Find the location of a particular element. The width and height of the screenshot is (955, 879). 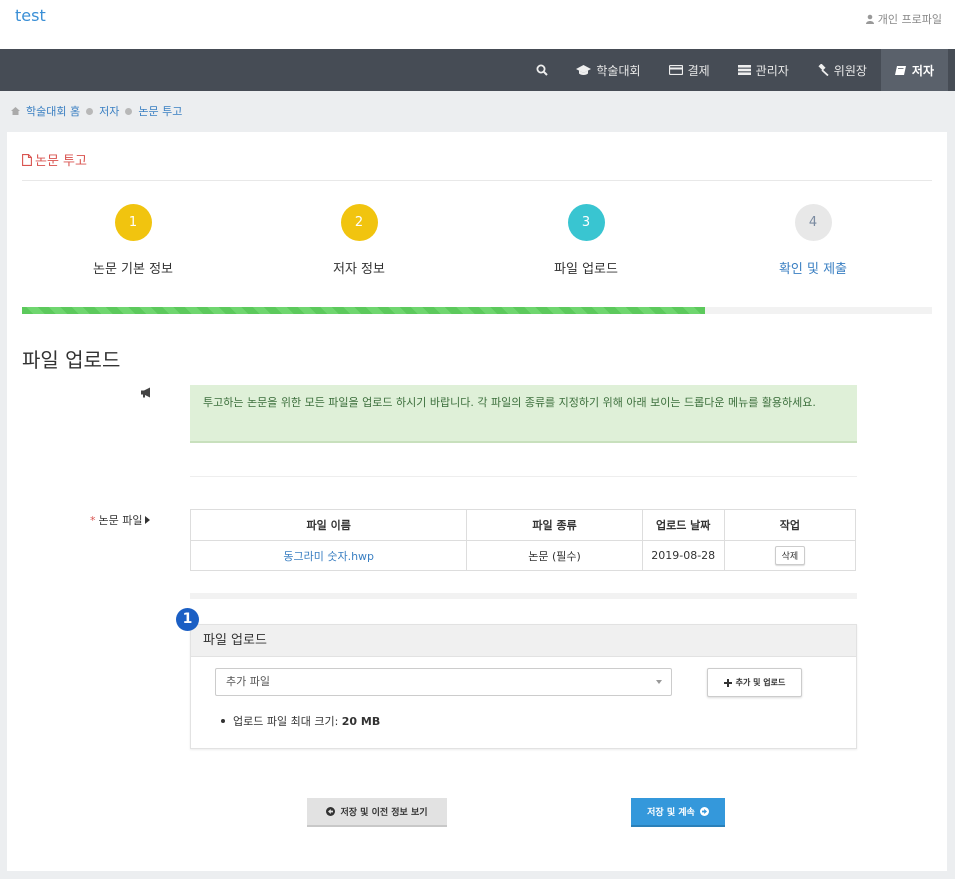

step-4: 4 확인 및 제출 is located at coordinates (813, 240).